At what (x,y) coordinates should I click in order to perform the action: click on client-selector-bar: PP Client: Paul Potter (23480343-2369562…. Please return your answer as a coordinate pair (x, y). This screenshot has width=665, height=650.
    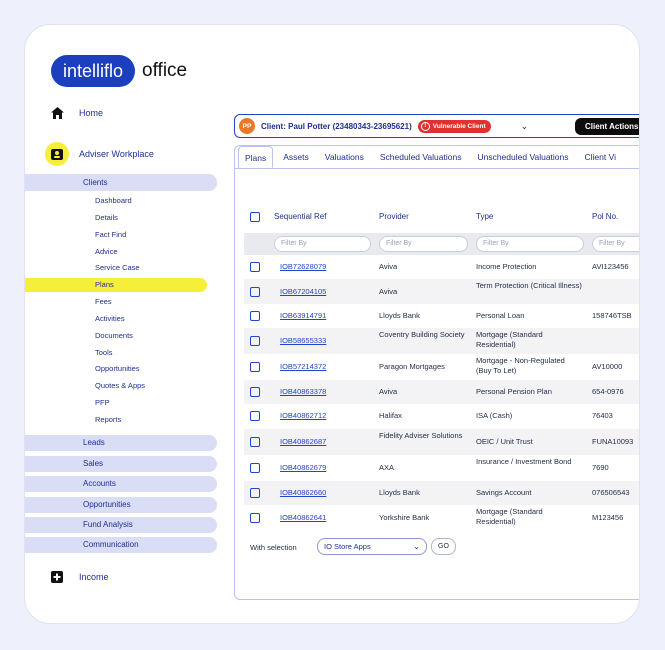
    Looking at the image, I should click on (436, 126).